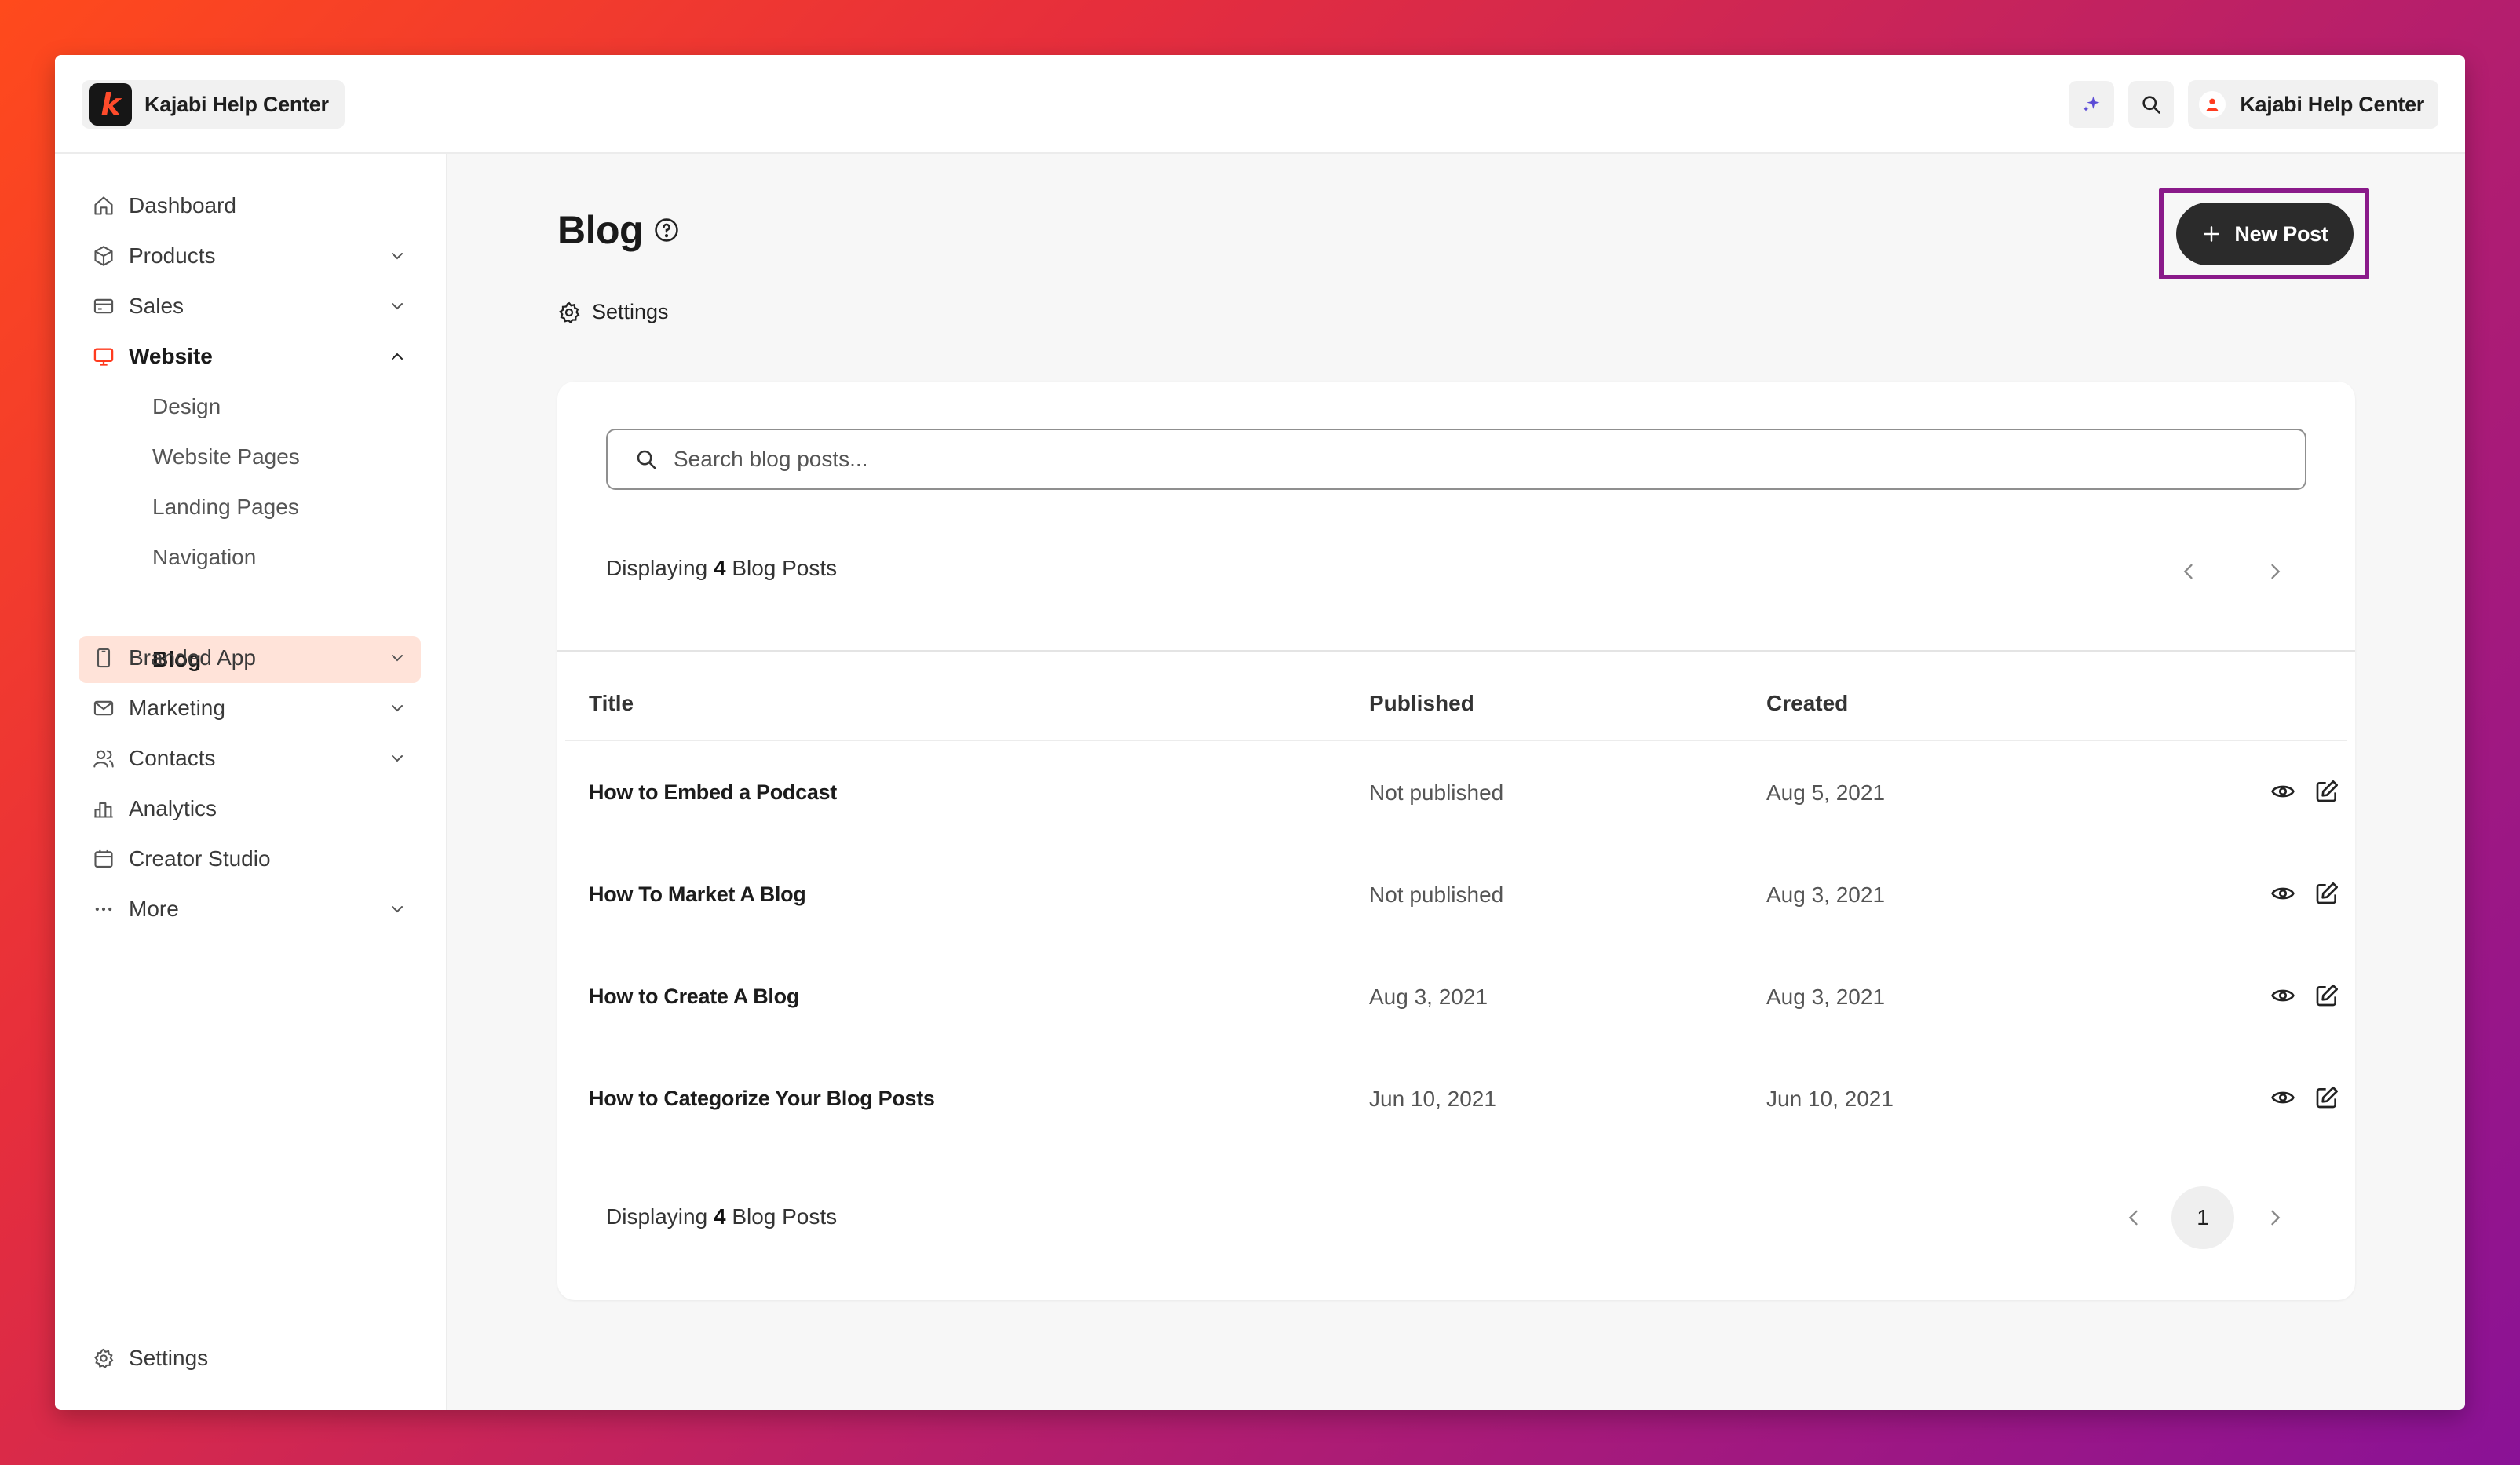  What do you see at coordinates (1419, 459) in the screenshot?
I see `search-input` at bounding box center [1419, 459].